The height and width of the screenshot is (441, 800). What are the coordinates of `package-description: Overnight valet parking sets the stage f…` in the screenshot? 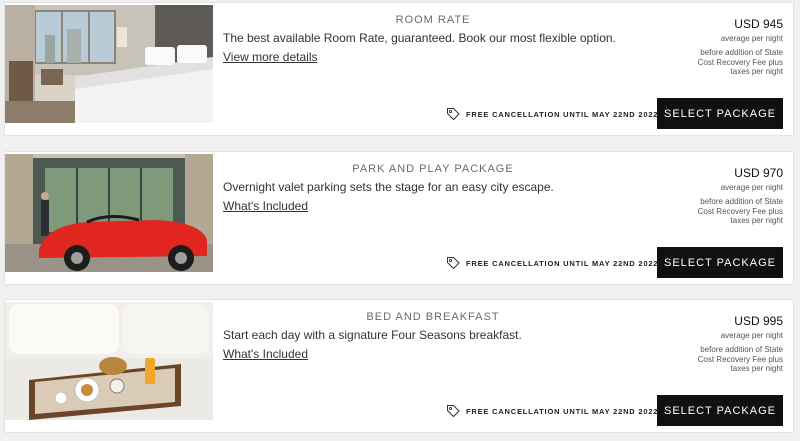 It's located at (388, 187).